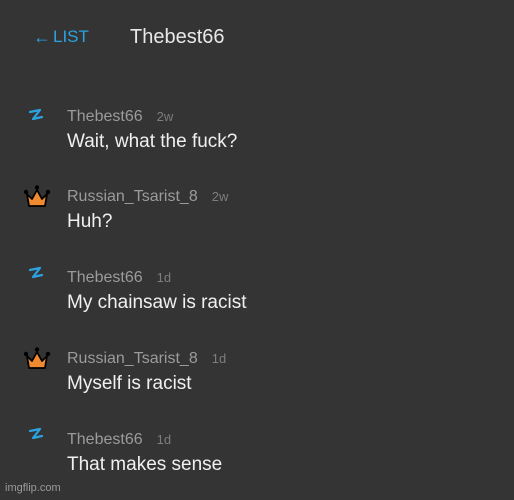 The height and width of the screenshot is (500, 514). I want to click on message-item: Thebest66 1d That makes sense, so click(257, 463).